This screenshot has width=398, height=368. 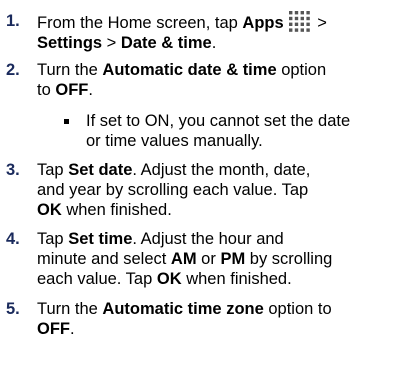 What do you see at coordinates (263, 23) in the screenshot?
I see `apps-label: Apps` at bounding box center [263, 23].